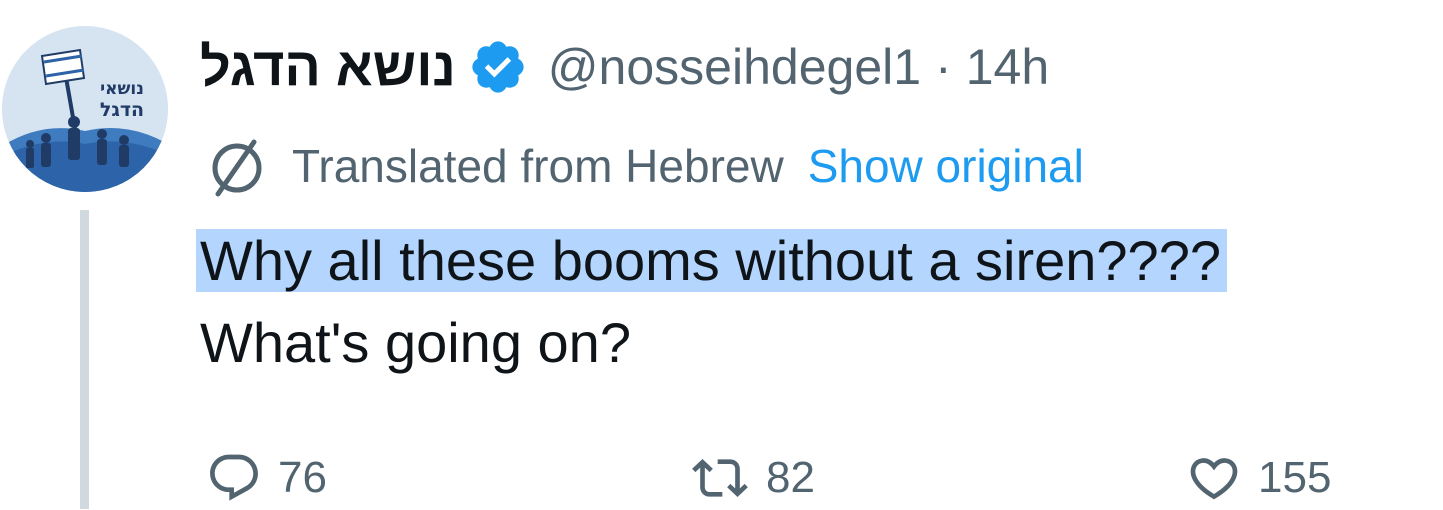 The height and width of the screenshot is (510, 1443). Describe the element at coordinates (1295, 477) in the screenshot. I see `like-count: 155` at that location.